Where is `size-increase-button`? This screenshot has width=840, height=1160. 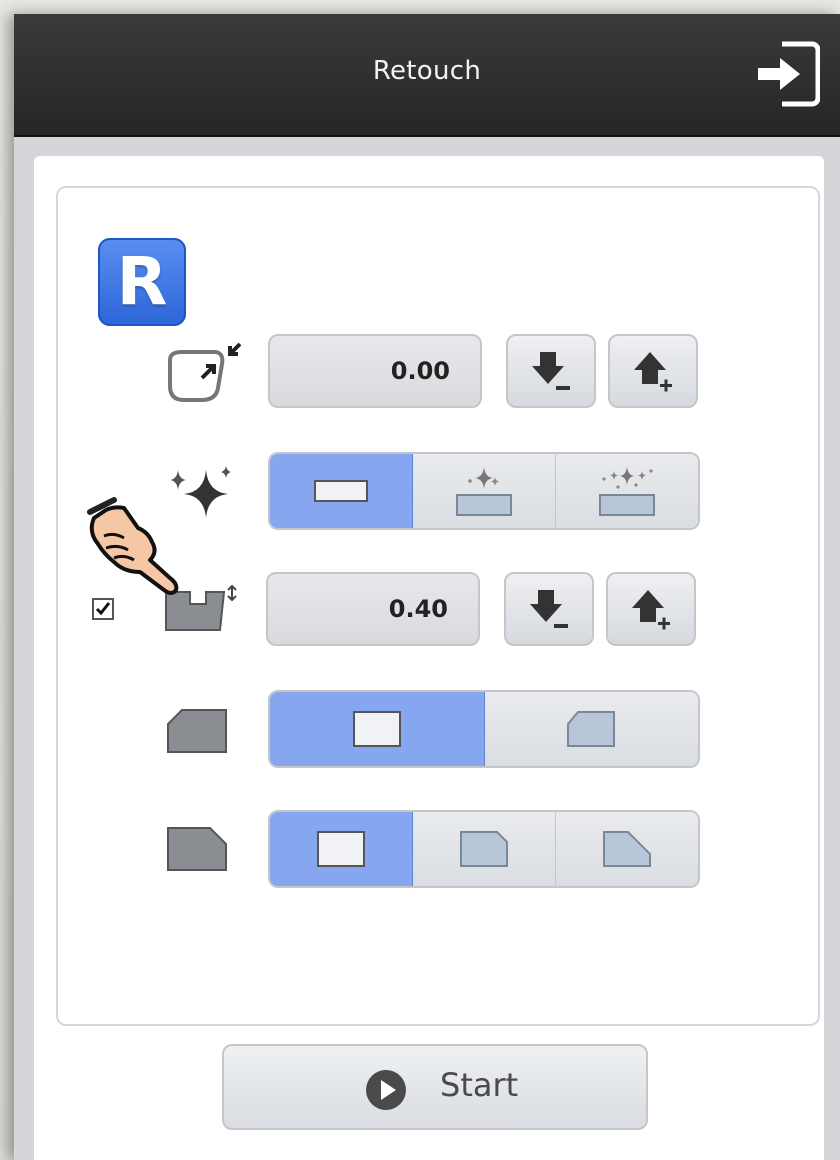 size-increase-button is located at coordinates (653, 371).